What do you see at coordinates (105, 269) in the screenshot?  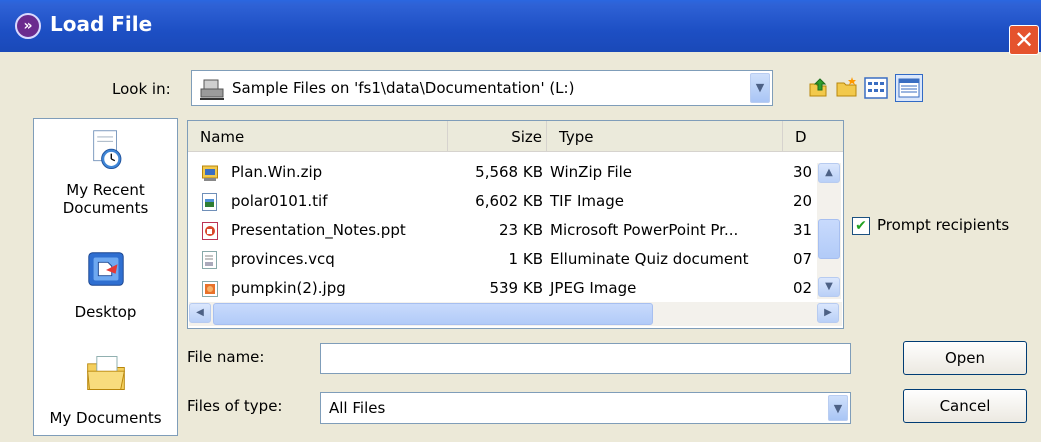 I see `desktop-icon` at bounding box center [105, 269].